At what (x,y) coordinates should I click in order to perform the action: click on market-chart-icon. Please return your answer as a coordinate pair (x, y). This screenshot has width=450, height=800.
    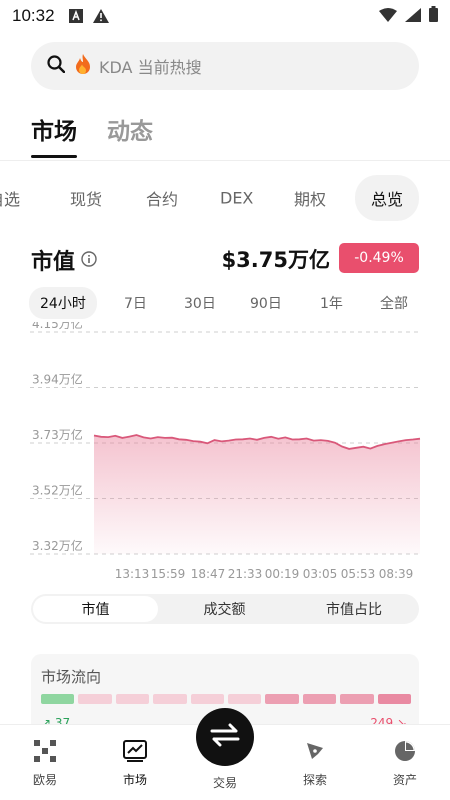
    Looking at the image, I should click on (135, 751).